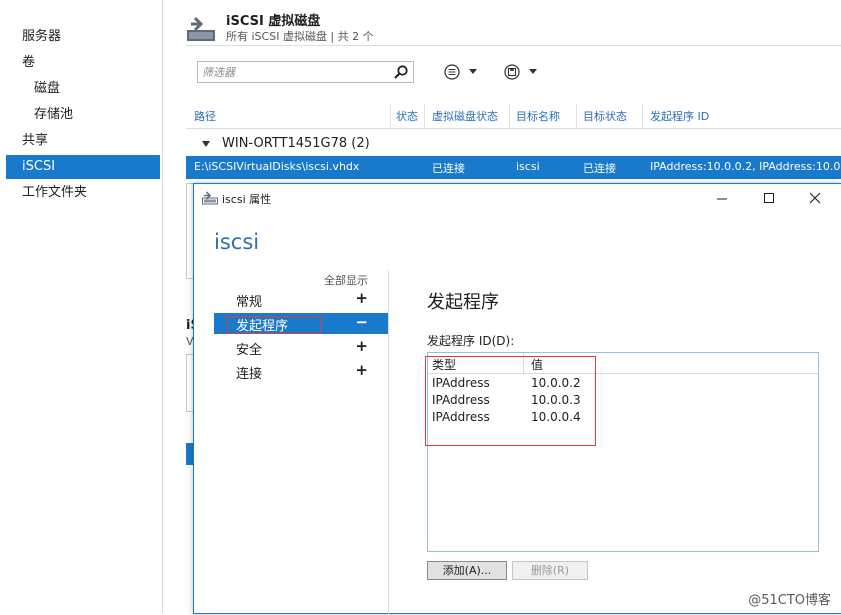  Describe the element at coordinates (407, 116) in the screenshot. I see `column-header-status: 状态` at that location.